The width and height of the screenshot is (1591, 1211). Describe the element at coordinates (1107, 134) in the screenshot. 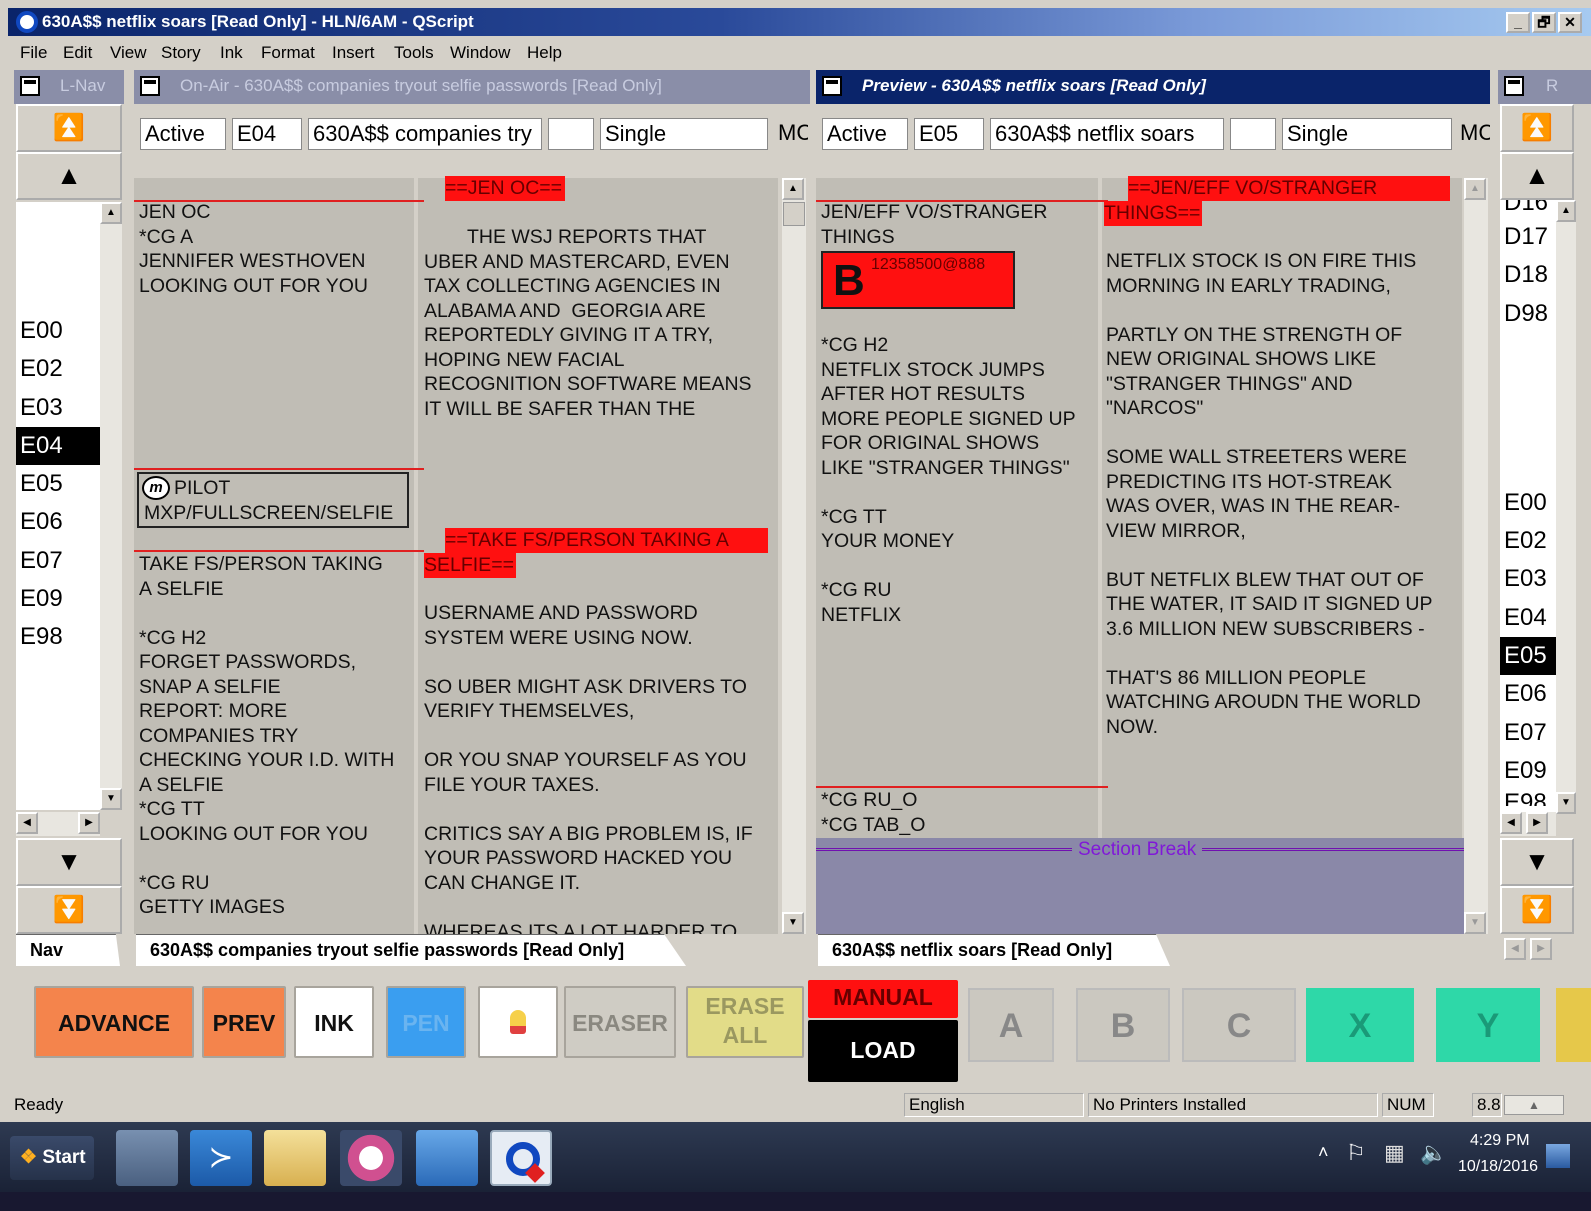

I see `preview-slug-field: 630A$$ netflix soars` at that location.